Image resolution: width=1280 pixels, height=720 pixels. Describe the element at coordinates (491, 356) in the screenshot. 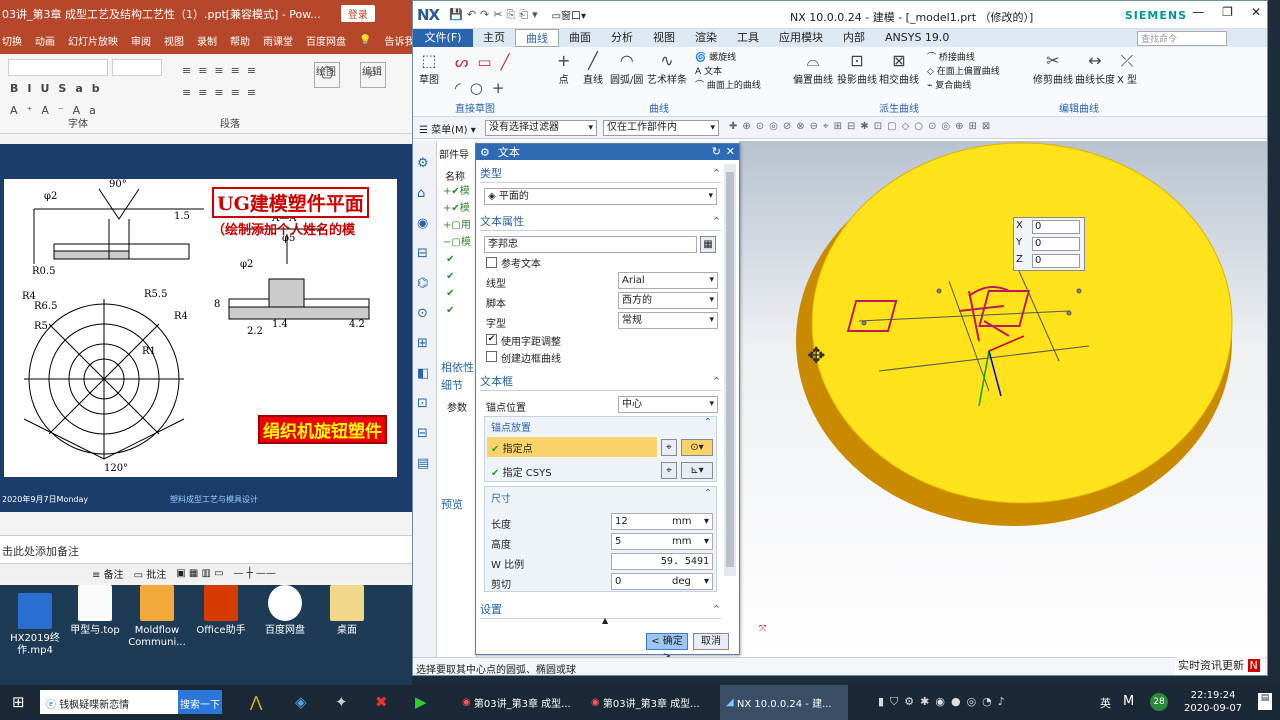

I see `frame-checkbox` at that location.